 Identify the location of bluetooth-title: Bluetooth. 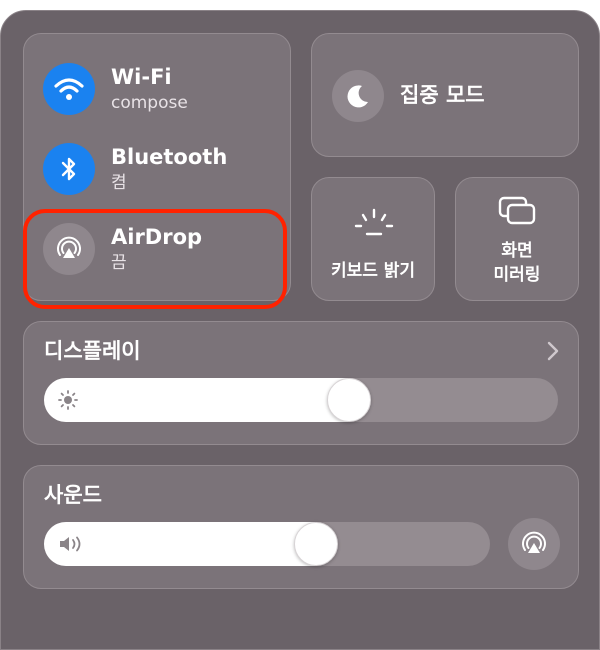
(169, 157).